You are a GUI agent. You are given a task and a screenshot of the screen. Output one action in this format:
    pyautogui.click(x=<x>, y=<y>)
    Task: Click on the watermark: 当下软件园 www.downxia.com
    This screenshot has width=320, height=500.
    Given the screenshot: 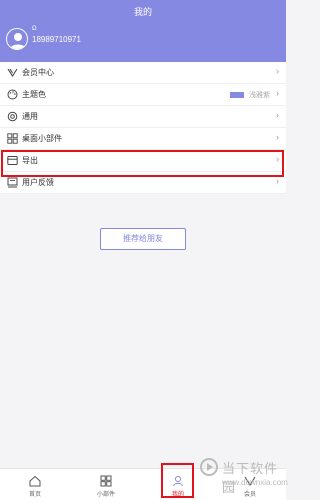 What is the action you would take?
    pyautogui.click(x=244, y=478)
    